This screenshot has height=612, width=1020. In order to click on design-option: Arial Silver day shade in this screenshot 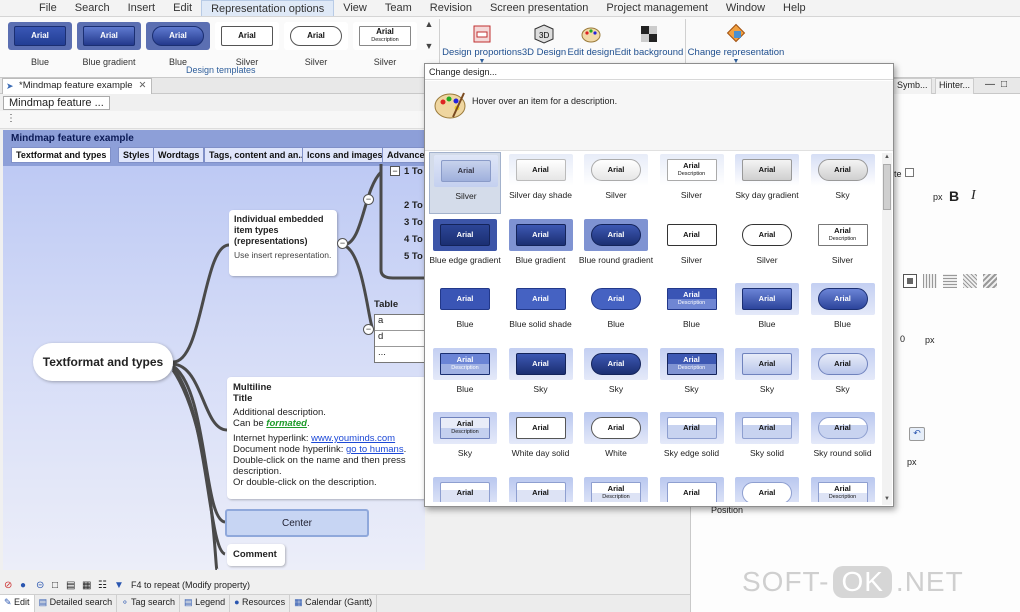, I will do `click(541, 183)`.